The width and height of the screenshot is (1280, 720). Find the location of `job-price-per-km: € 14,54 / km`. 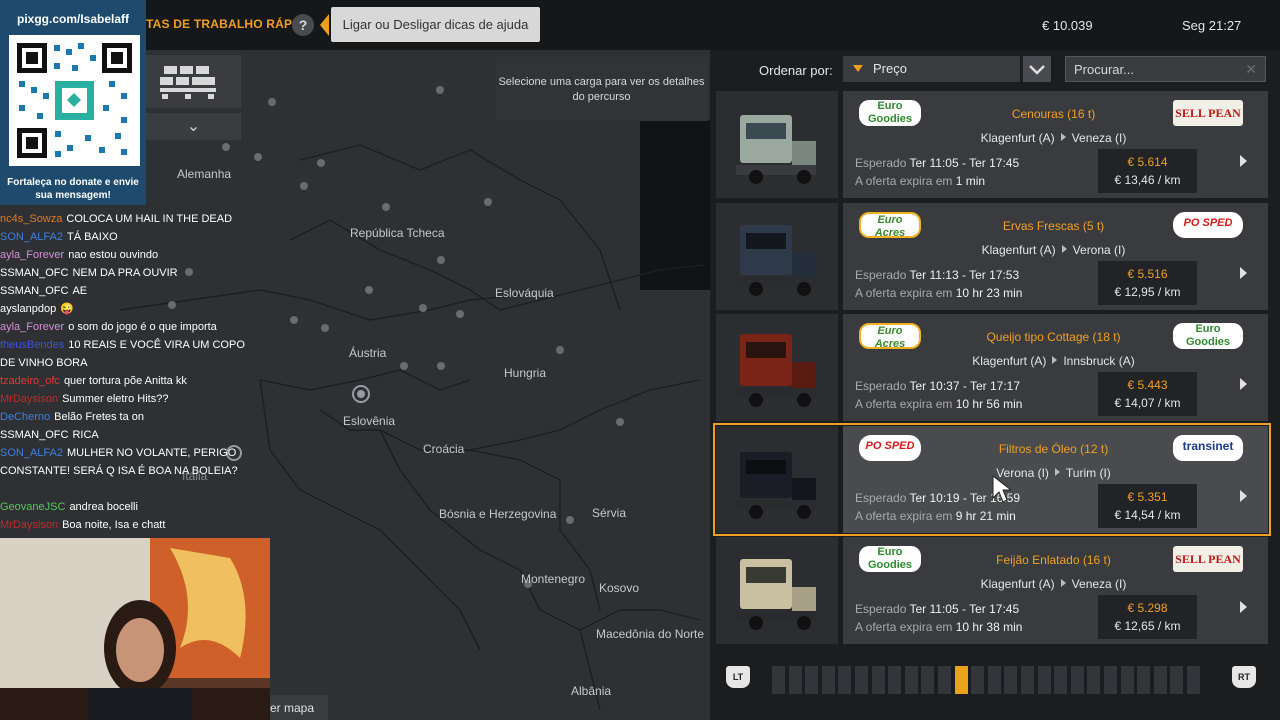

job-price-per-km: € 14,54 / km is located at coordinates (1147, 515).